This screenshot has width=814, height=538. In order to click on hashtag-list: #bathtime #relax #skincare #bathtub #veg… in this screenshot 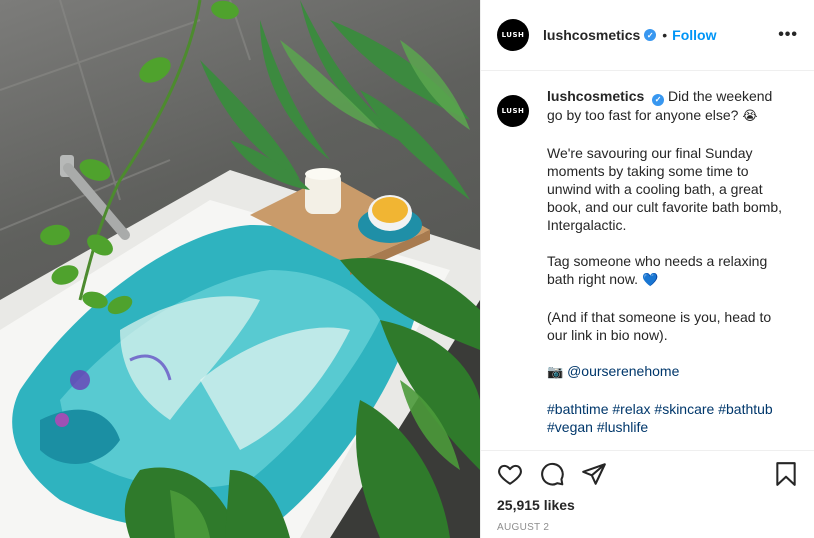, I will do `click(667, 418)`.